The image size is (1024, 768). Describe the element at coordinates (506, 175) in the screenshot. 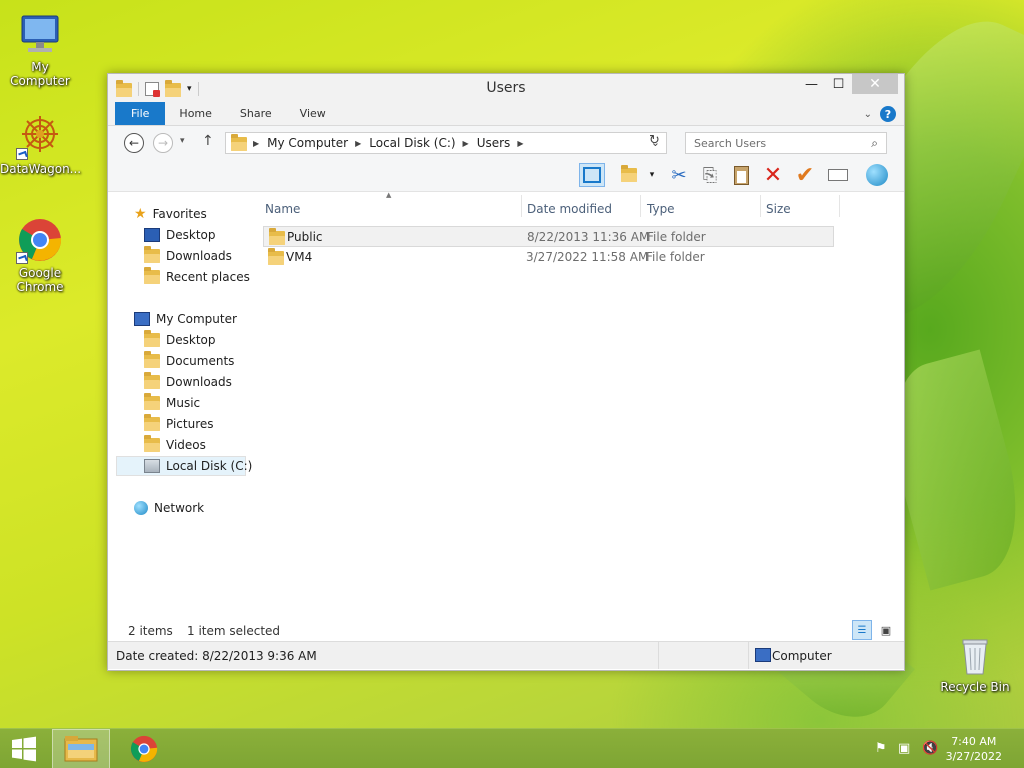

I see `command-toolbar: ▾ ✂ ⎘ ✕ ✔` at that location.